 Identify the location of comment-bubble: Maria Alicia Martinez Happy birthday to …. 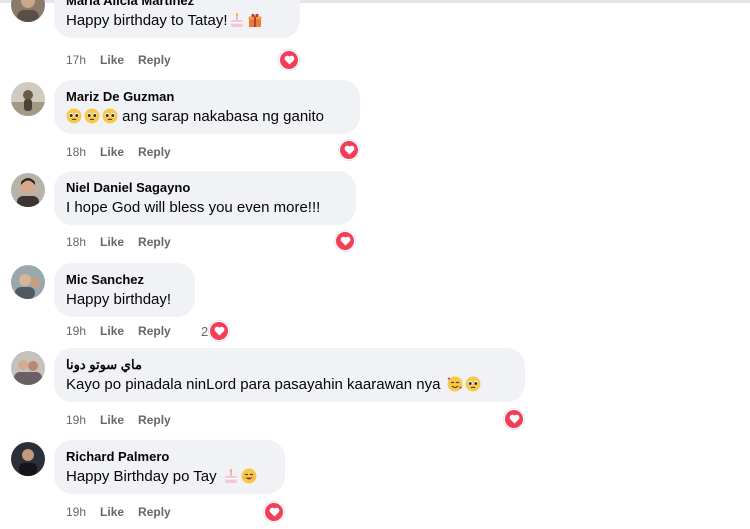
(177, 19).